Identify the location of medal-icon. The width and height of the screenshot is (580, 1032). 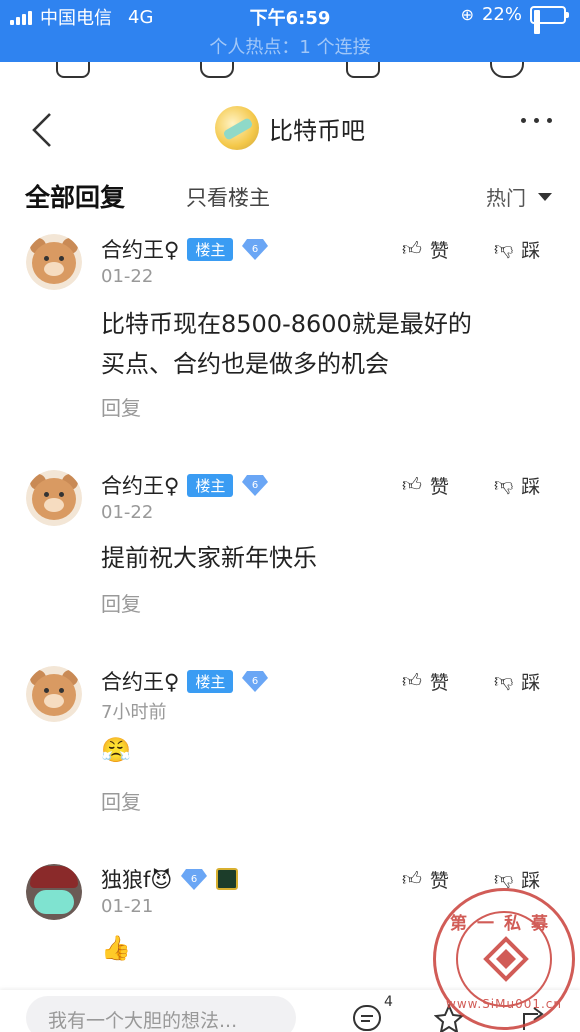
(227, 879).